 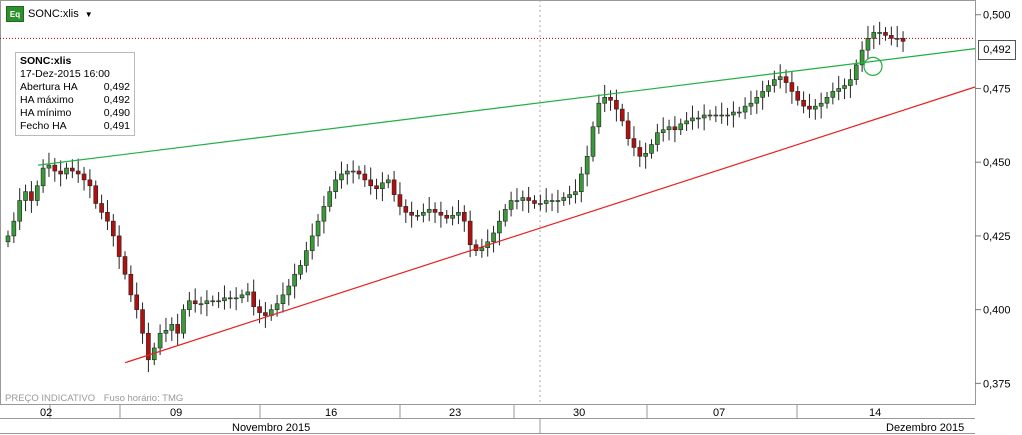 What do you see at coordinates (50, 398) in the screenshot?
I see `indicative-price-label: PREÇO INDICATIVO` at bounding box center [50, 398].